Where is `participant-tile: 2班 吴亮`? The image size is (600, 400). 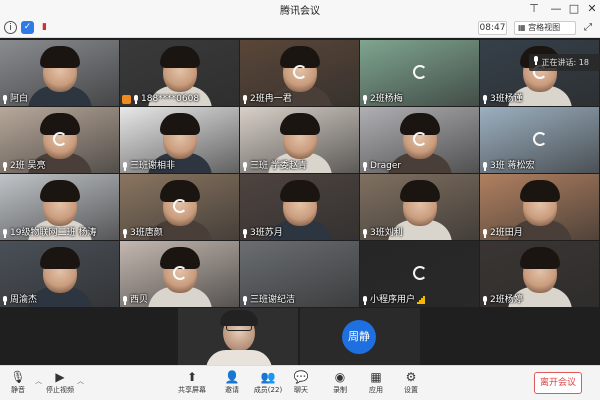 participant-tile: 2班 吴亮 is located at coordinates (59, 140).